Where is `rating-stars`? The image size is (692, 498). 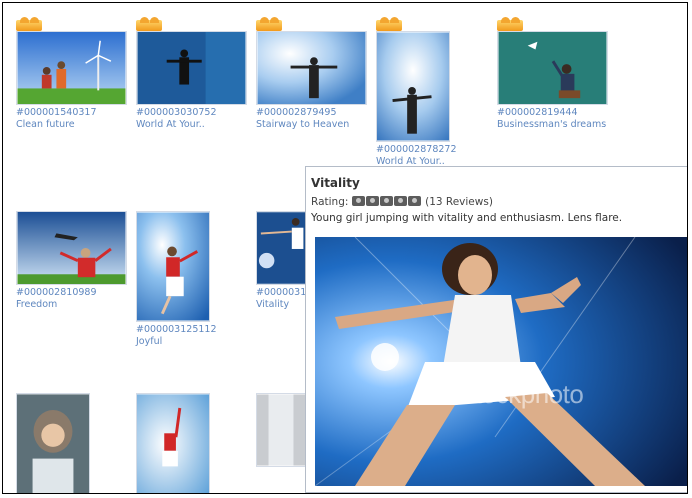
rating-stars is located at coordinates (388, 202).